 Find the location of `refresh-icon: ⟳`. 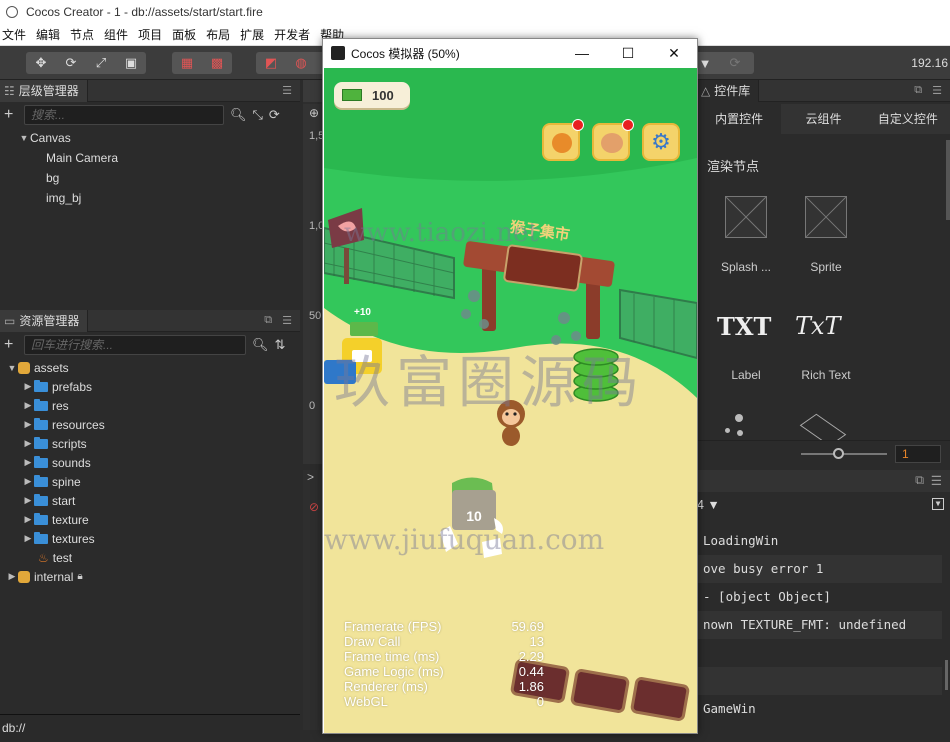

refresh-icon: ⟳ is located at coordinates (274, 115).